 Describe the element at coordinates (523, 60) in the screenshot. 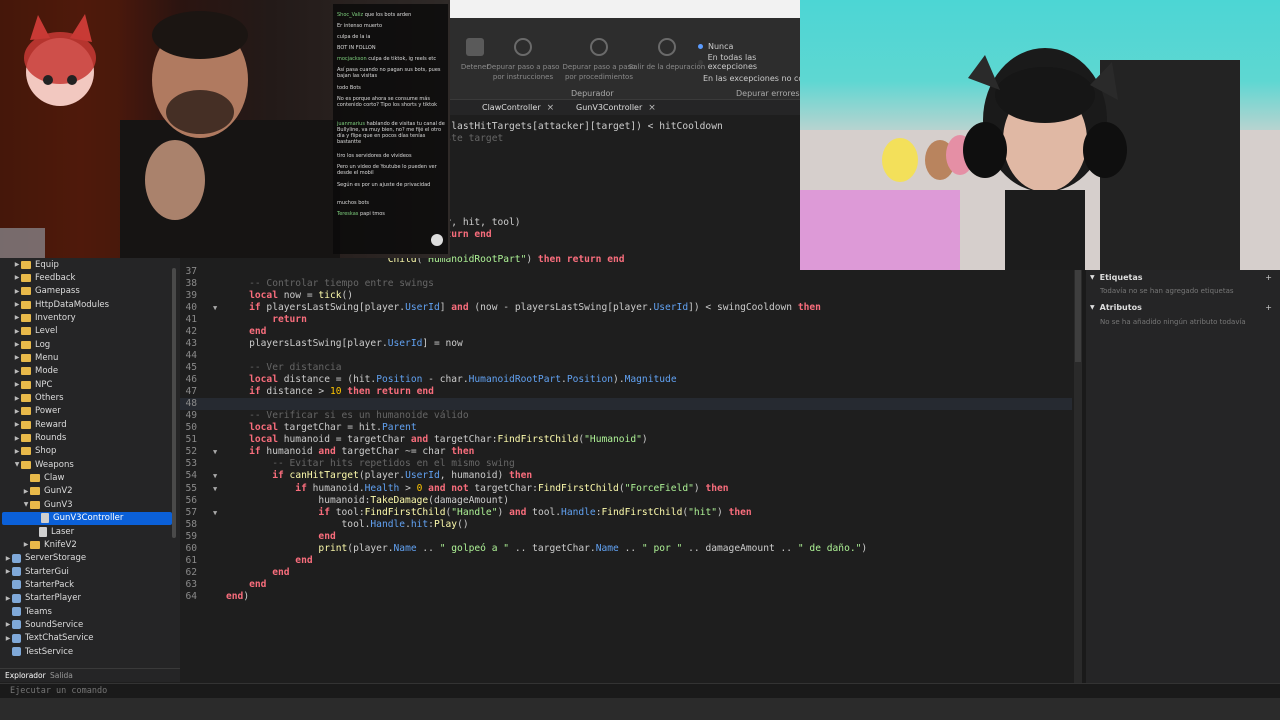

I see `step-into-button: Depurar paso a paso por instrucciones` at that location.